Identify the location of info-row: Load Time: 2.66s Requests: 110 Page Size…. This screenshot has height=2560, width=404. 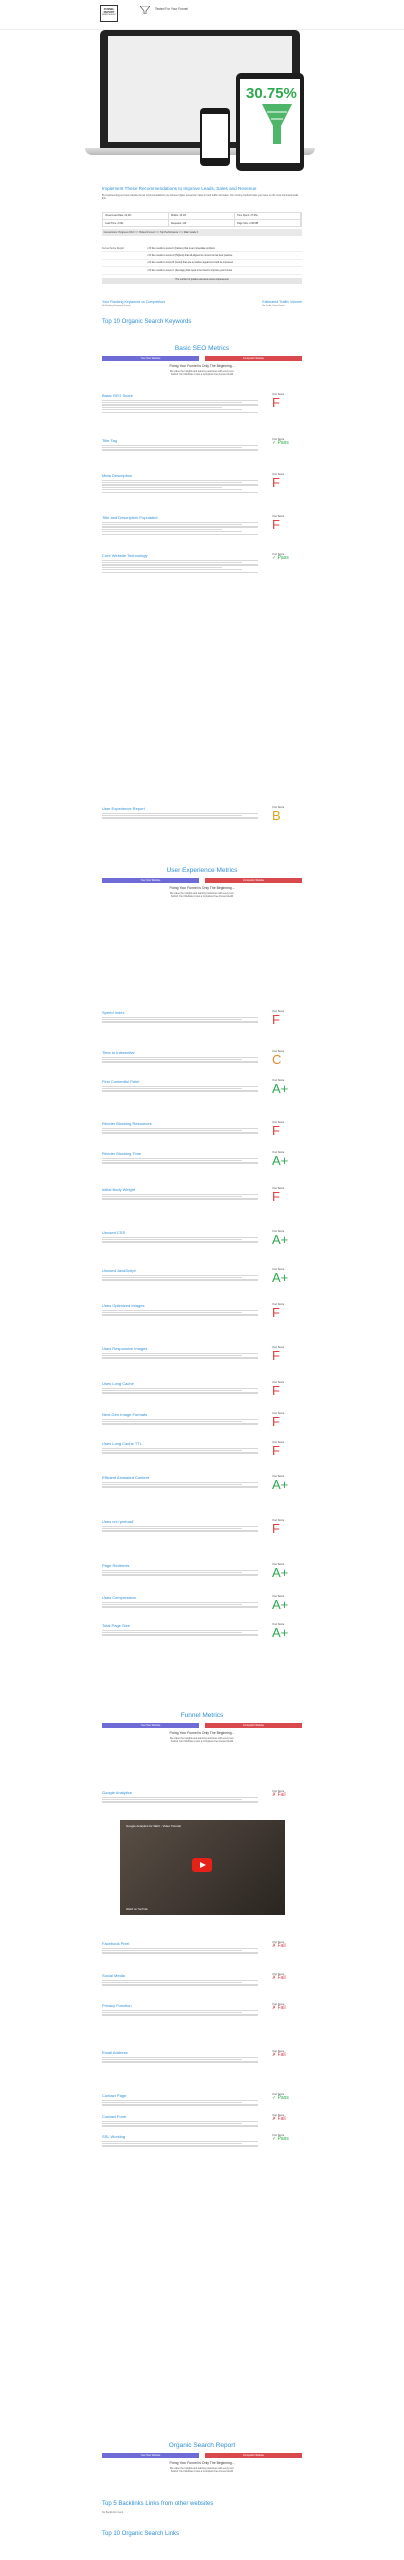
(202, 223).